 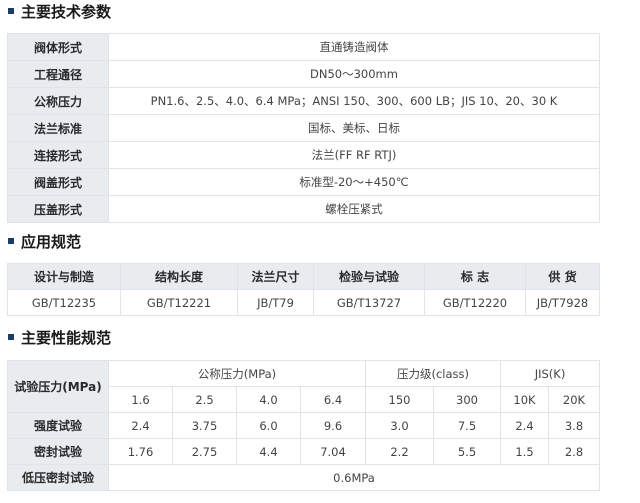 I want to click on table-cell: 1.5, so click(x=524, y=451).